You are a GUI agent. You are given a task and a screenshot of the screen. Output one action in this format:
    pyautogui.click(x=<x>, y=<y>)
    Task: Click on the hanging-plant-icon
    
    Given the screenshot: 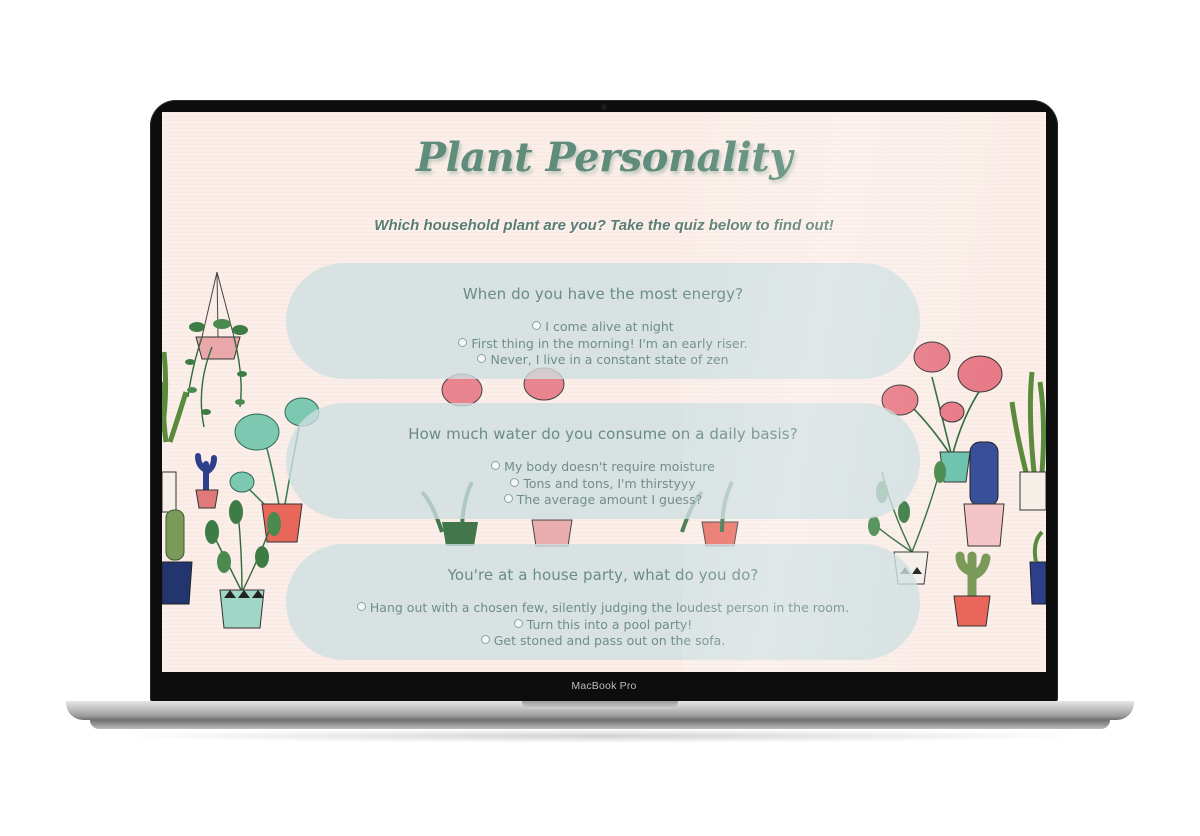 What is the action you would take?
    pyautogui.click(x=216, y=349)
    